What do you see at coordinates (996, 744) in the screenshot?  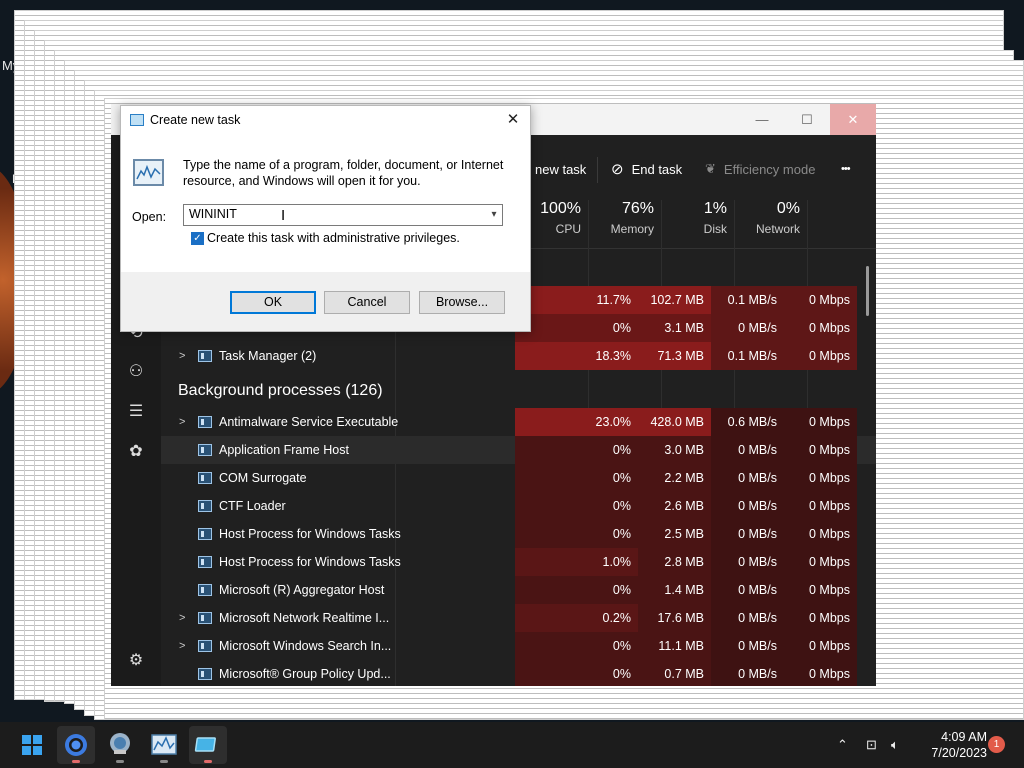 I see `notification-badge: 1` at bounding box center [996, 744].